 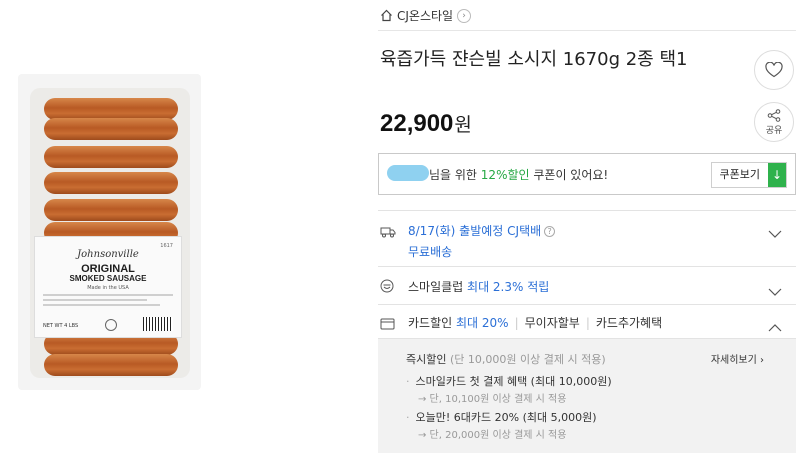 I want to click on instant-discount-heading: 즉시할인 (단 10,000원 이상 결제 시 적용), so click(x=506, y=359).